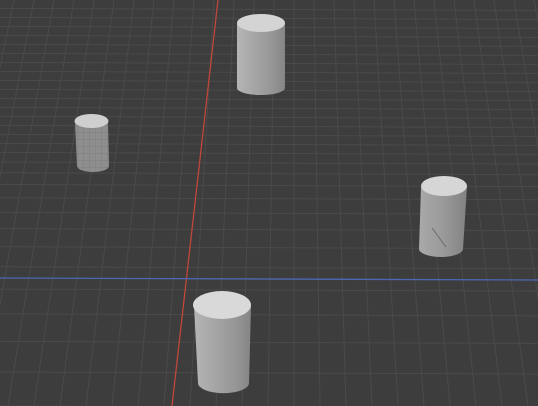 The height and width of the screenshot is (406, 538). Describe the element at coordinates (222, 342) in the screenshot. I see `cylinder-bottom-center` at that location.